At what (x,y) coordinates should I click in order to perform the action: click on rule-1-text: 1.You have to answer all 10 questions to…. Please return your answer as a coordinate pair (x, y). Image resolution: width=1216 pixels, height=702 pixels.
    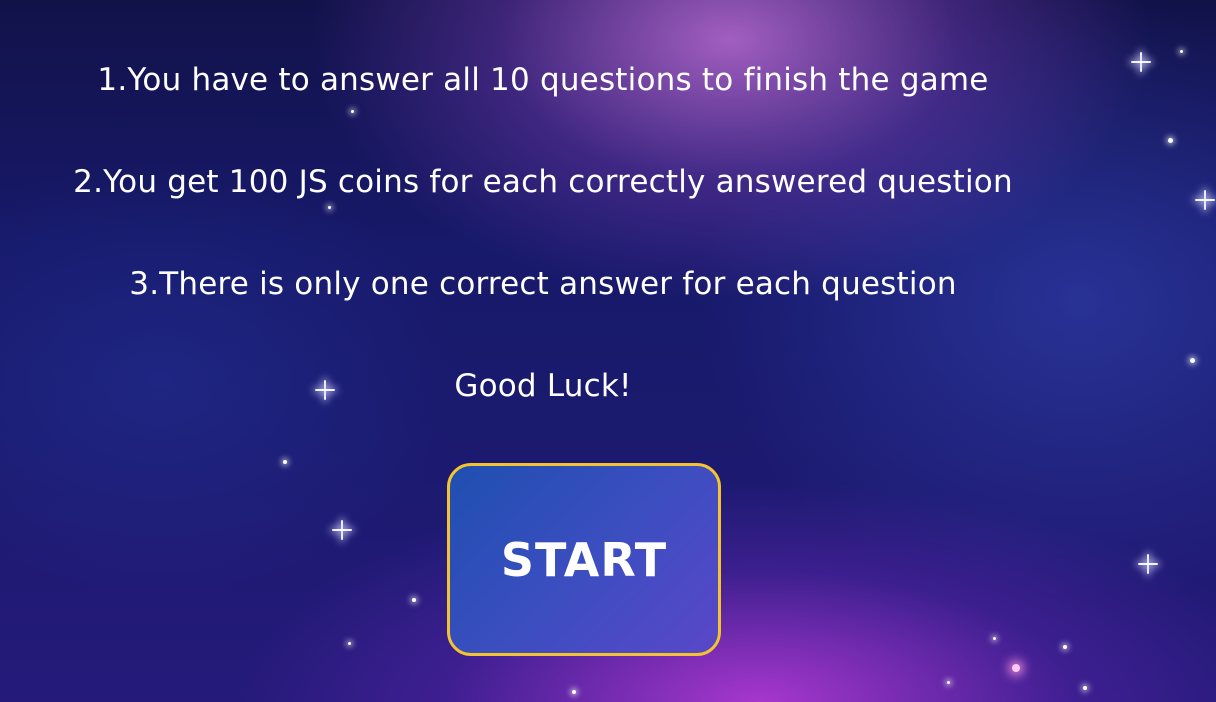
    Looking at the image, I should click on (543, 80).